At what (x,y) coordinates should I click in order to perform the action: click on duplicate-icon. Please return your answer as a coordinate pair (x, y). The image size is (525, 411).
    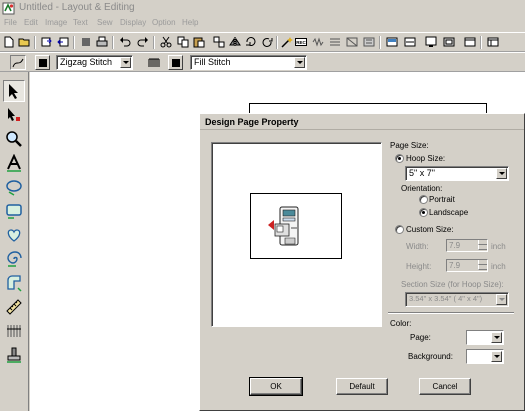
    Looking at the image, I should click on (219, 42).